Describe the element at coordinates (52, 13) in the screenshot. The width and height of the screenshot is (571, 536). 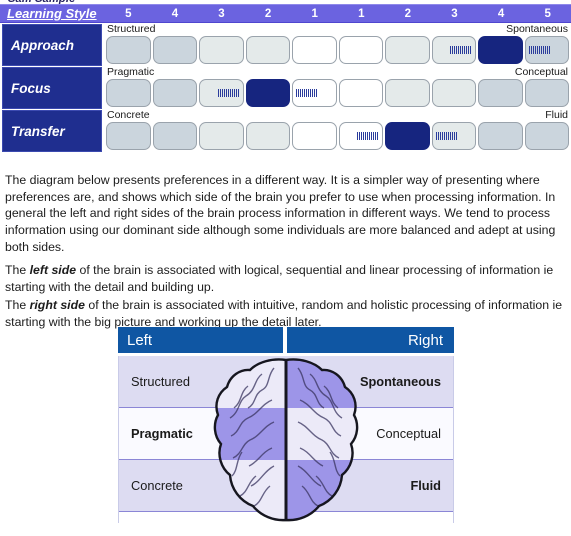
I see `learning-style-title: Learning Style` at that location.